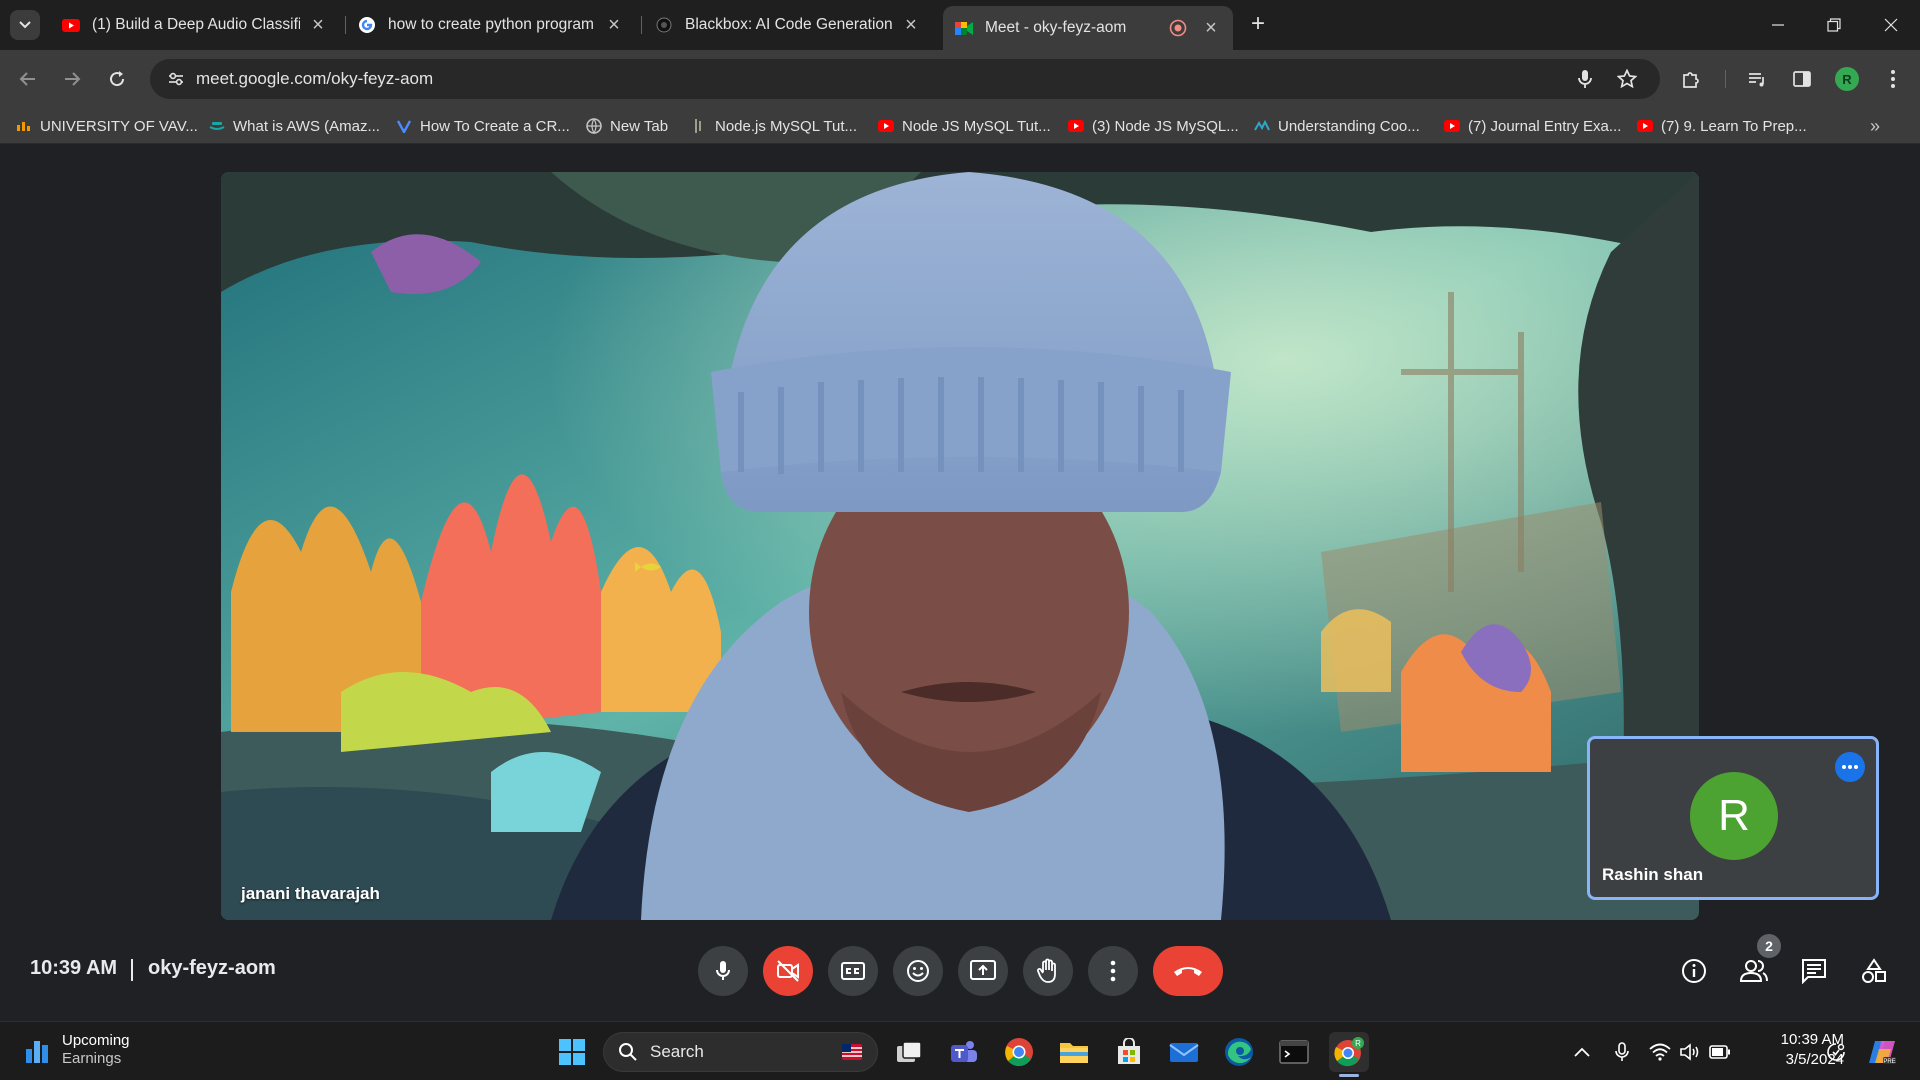 The height and width of the screenshot is (1080, 1920). I want to click on forward-button, so click(72, 79).